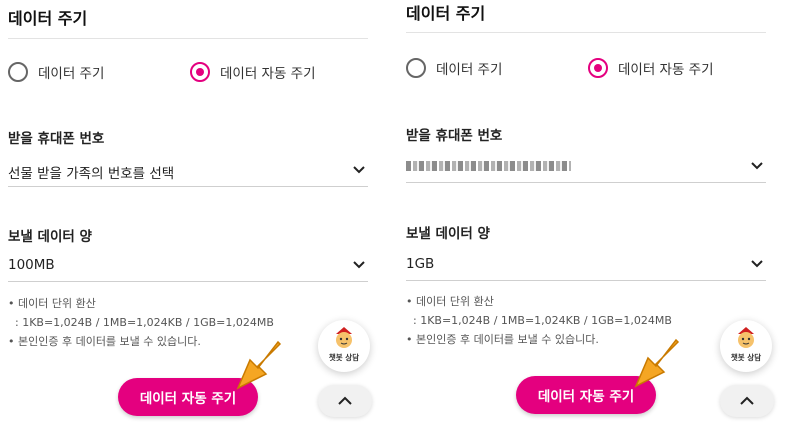  Describe the element at coordinates (420, 264) in the screenshot. I see `amount-select-value: 1GB` at that location.